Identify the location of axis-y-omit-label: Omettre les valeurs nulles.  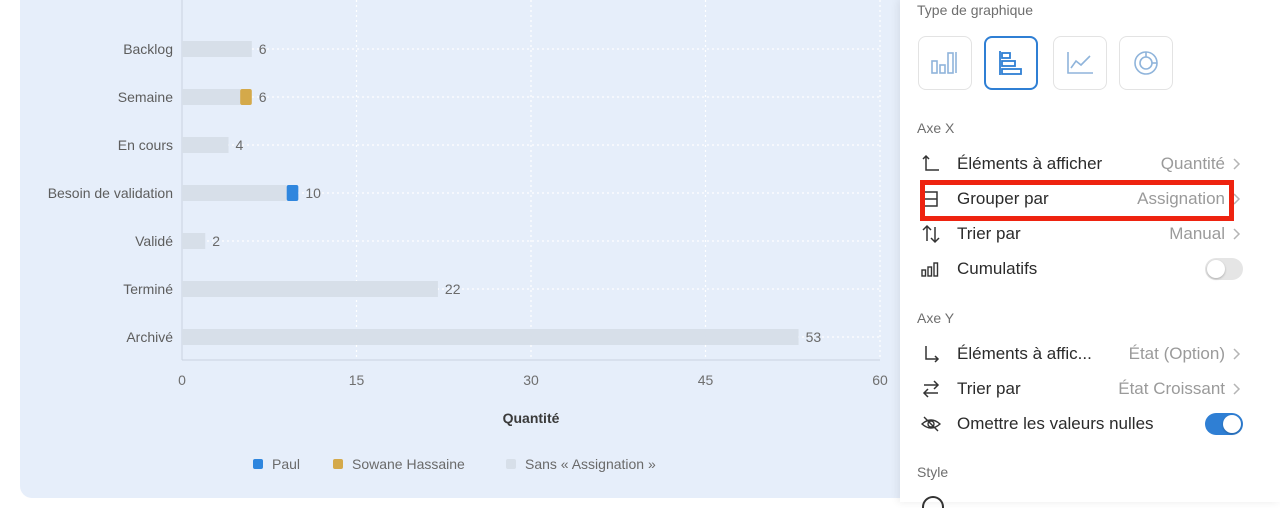
(1055, 423).